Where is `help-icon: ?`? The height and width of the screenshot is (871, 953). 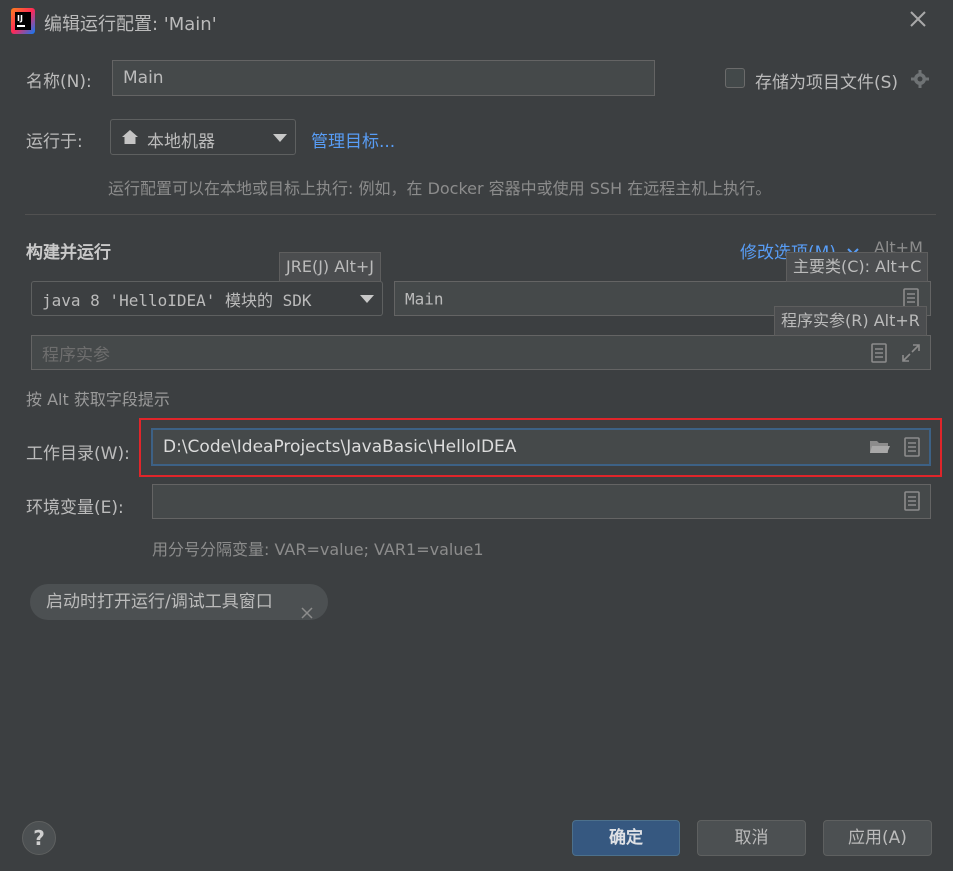
help-icon: ? is located at coordinates (39, 838).